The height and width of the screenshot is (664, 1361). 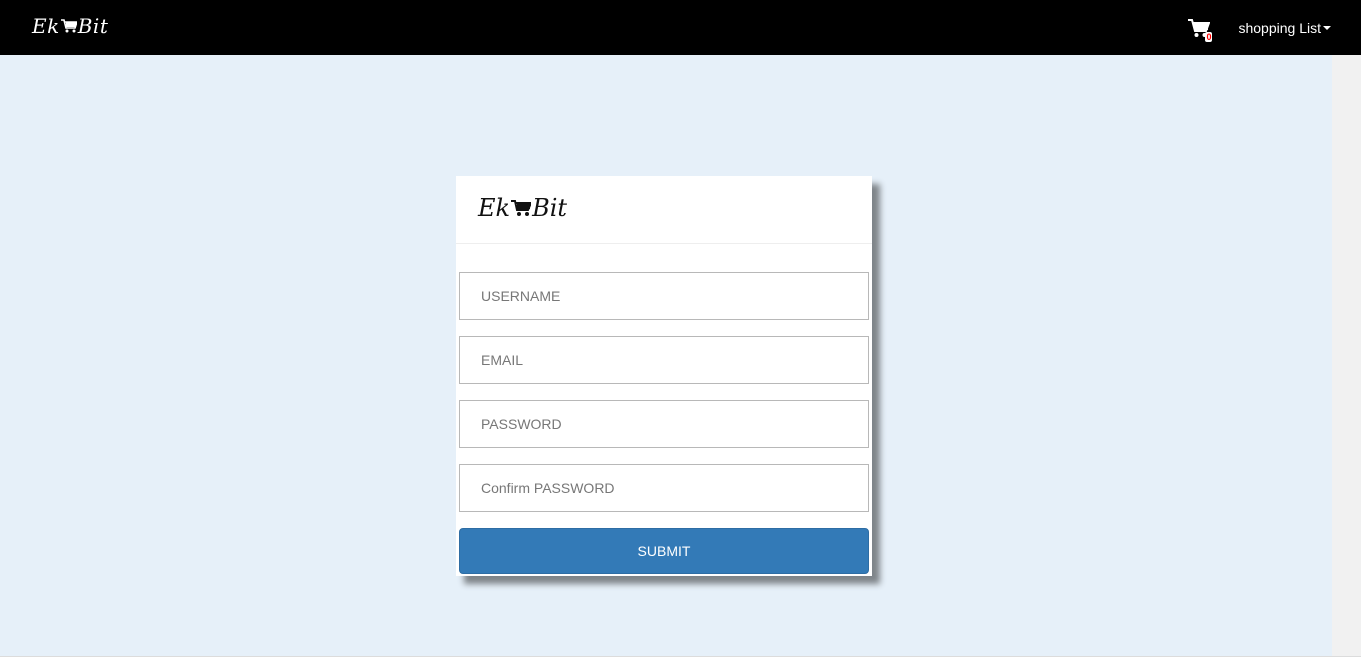 I want to click on username-input, so click(x=664, y=296).